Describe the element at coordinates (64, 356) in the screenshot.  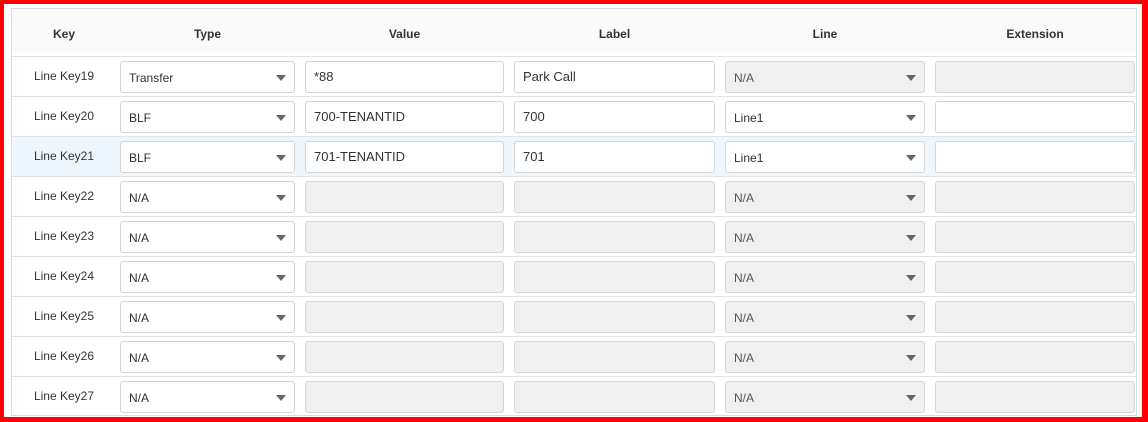
I see `key-name: Line Key26` at that location.